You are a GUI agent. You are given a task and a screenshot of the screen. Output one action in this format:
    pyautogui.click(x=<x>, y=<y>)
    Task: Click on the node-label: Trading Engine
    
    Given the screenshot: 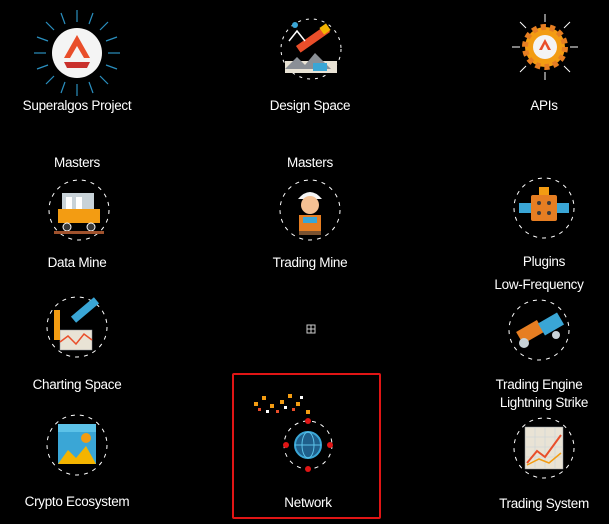 What is the action you would take?
    pyautogui.click(x=539, y=384)
    